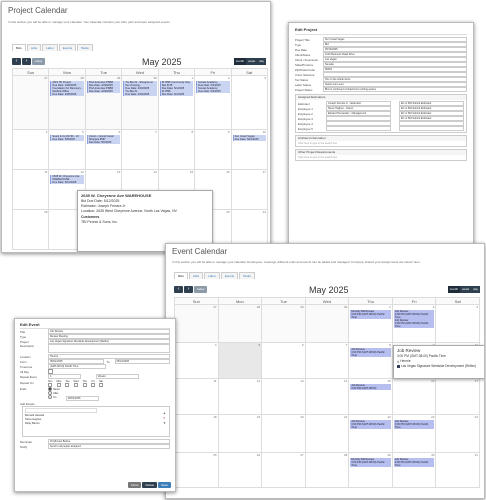  I want to click on remove-icon: ✕, so click(164, 418).